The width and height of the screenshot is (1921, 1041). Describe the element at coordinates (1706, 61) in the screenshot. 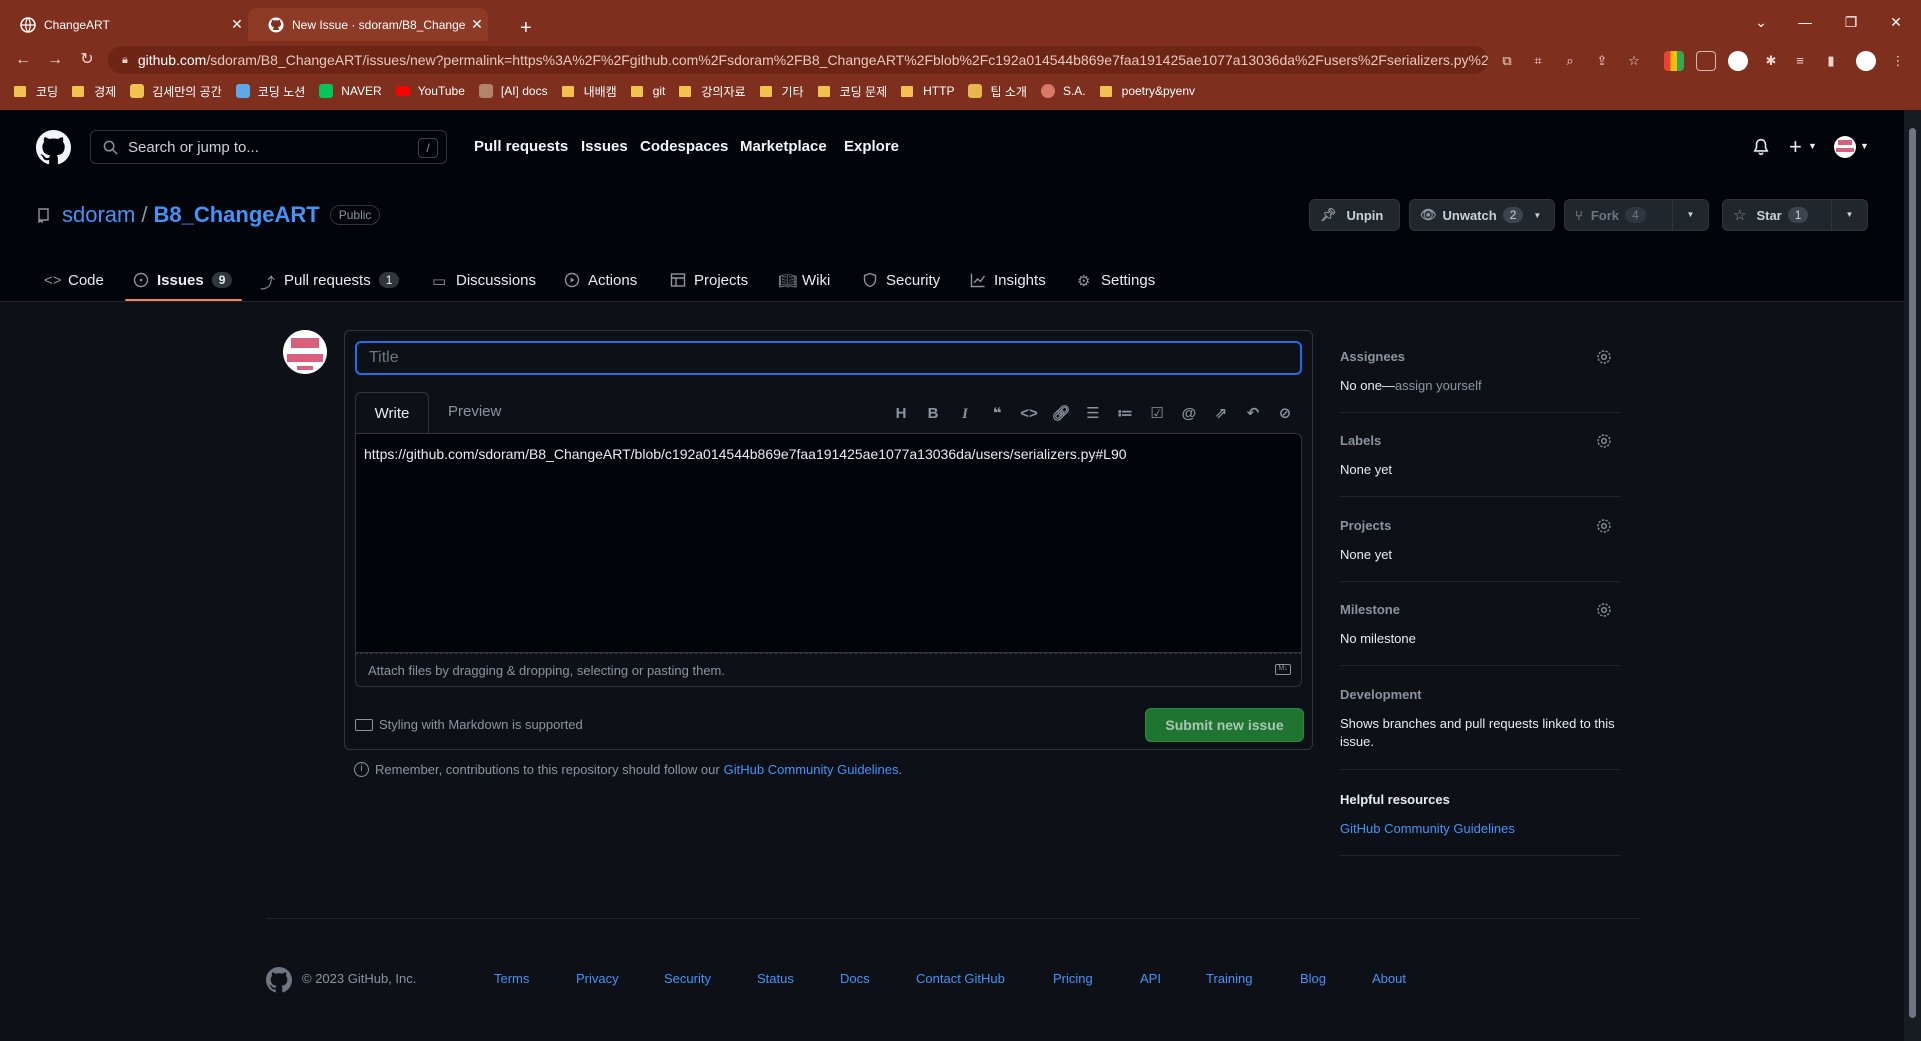

I see `extension-json-icon` at that location.